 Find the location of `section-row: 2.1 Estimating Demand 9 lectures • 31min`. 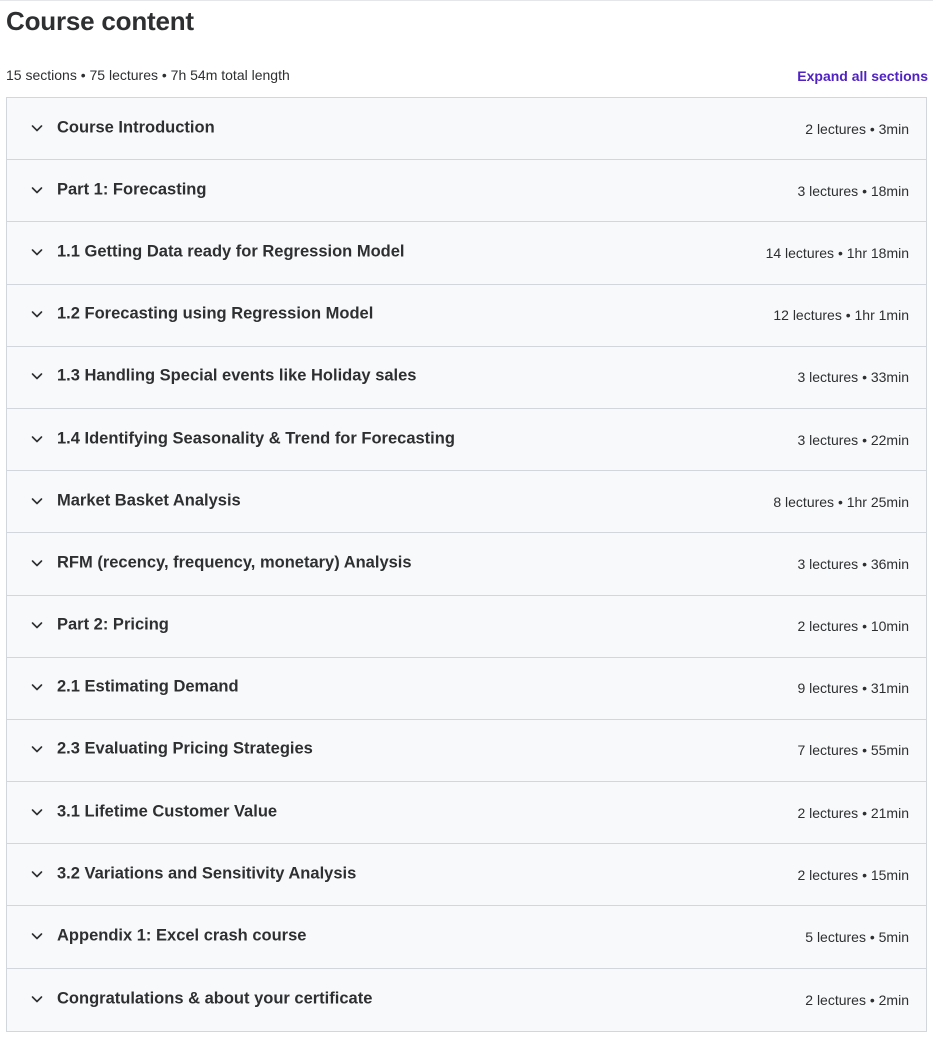

section-row: 2.1 Estimating Demand 9 lectures • 31min is located at coordinates (466, 688).